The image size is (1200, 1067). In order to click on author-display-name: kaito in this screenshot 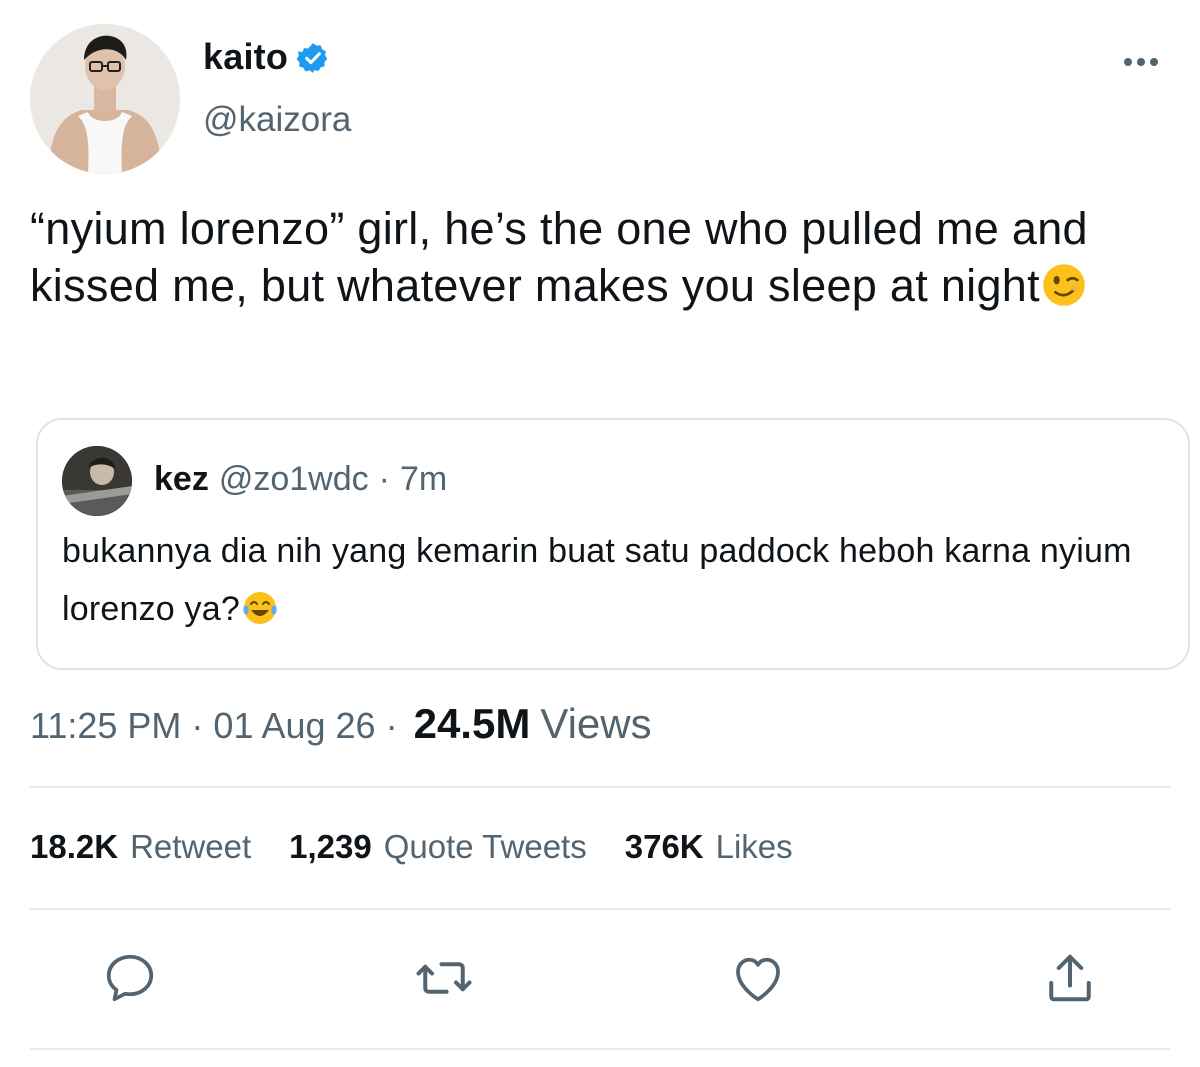, I will do `click(245, 57)`.